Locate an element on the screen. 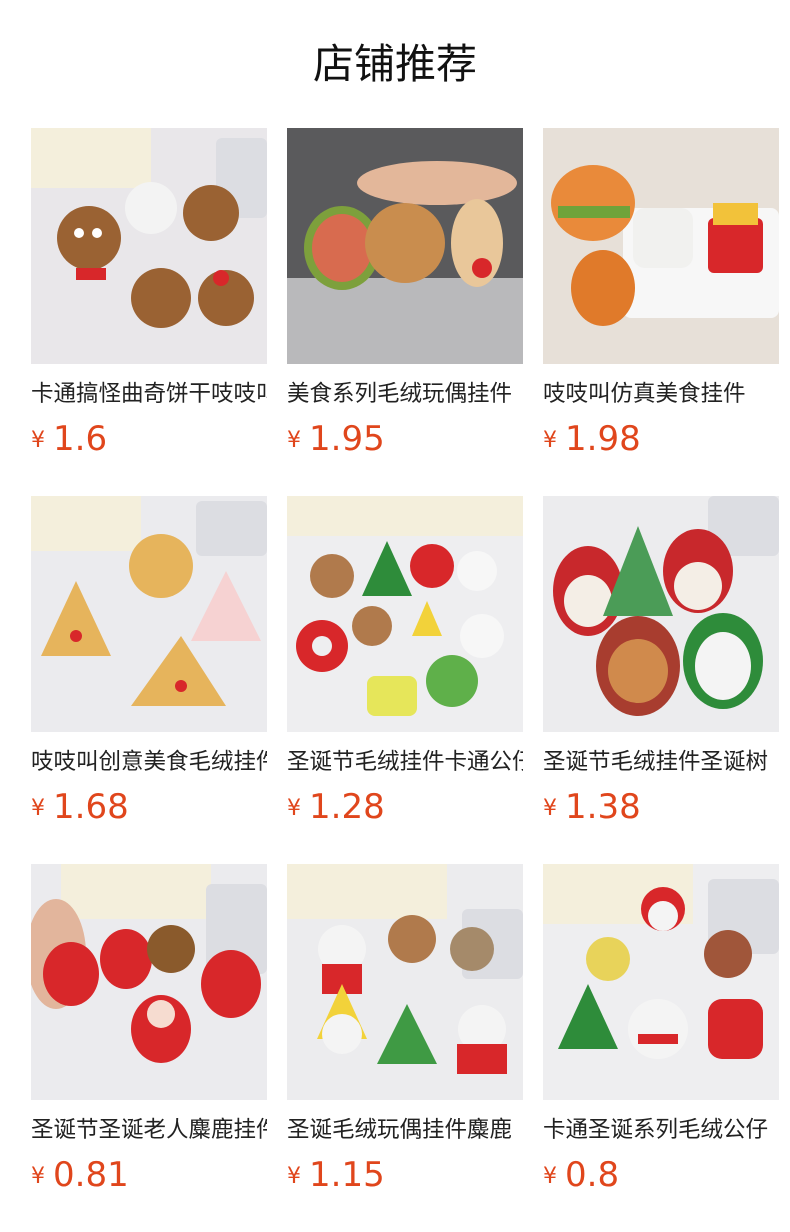 This screenshot has height=1232, width=790. product-name: 圣诞节毛绒挂件卡通公仔 is located at coordinates (405, 762).